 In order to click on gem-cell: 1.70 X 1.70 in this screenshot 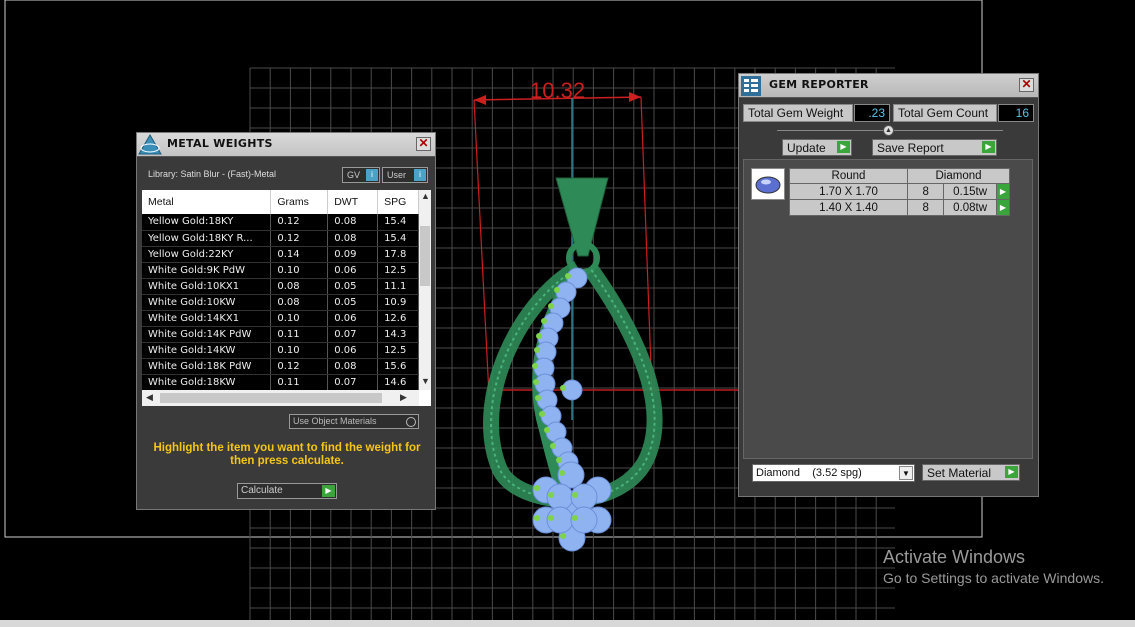, I will do `click(848, 191)`.